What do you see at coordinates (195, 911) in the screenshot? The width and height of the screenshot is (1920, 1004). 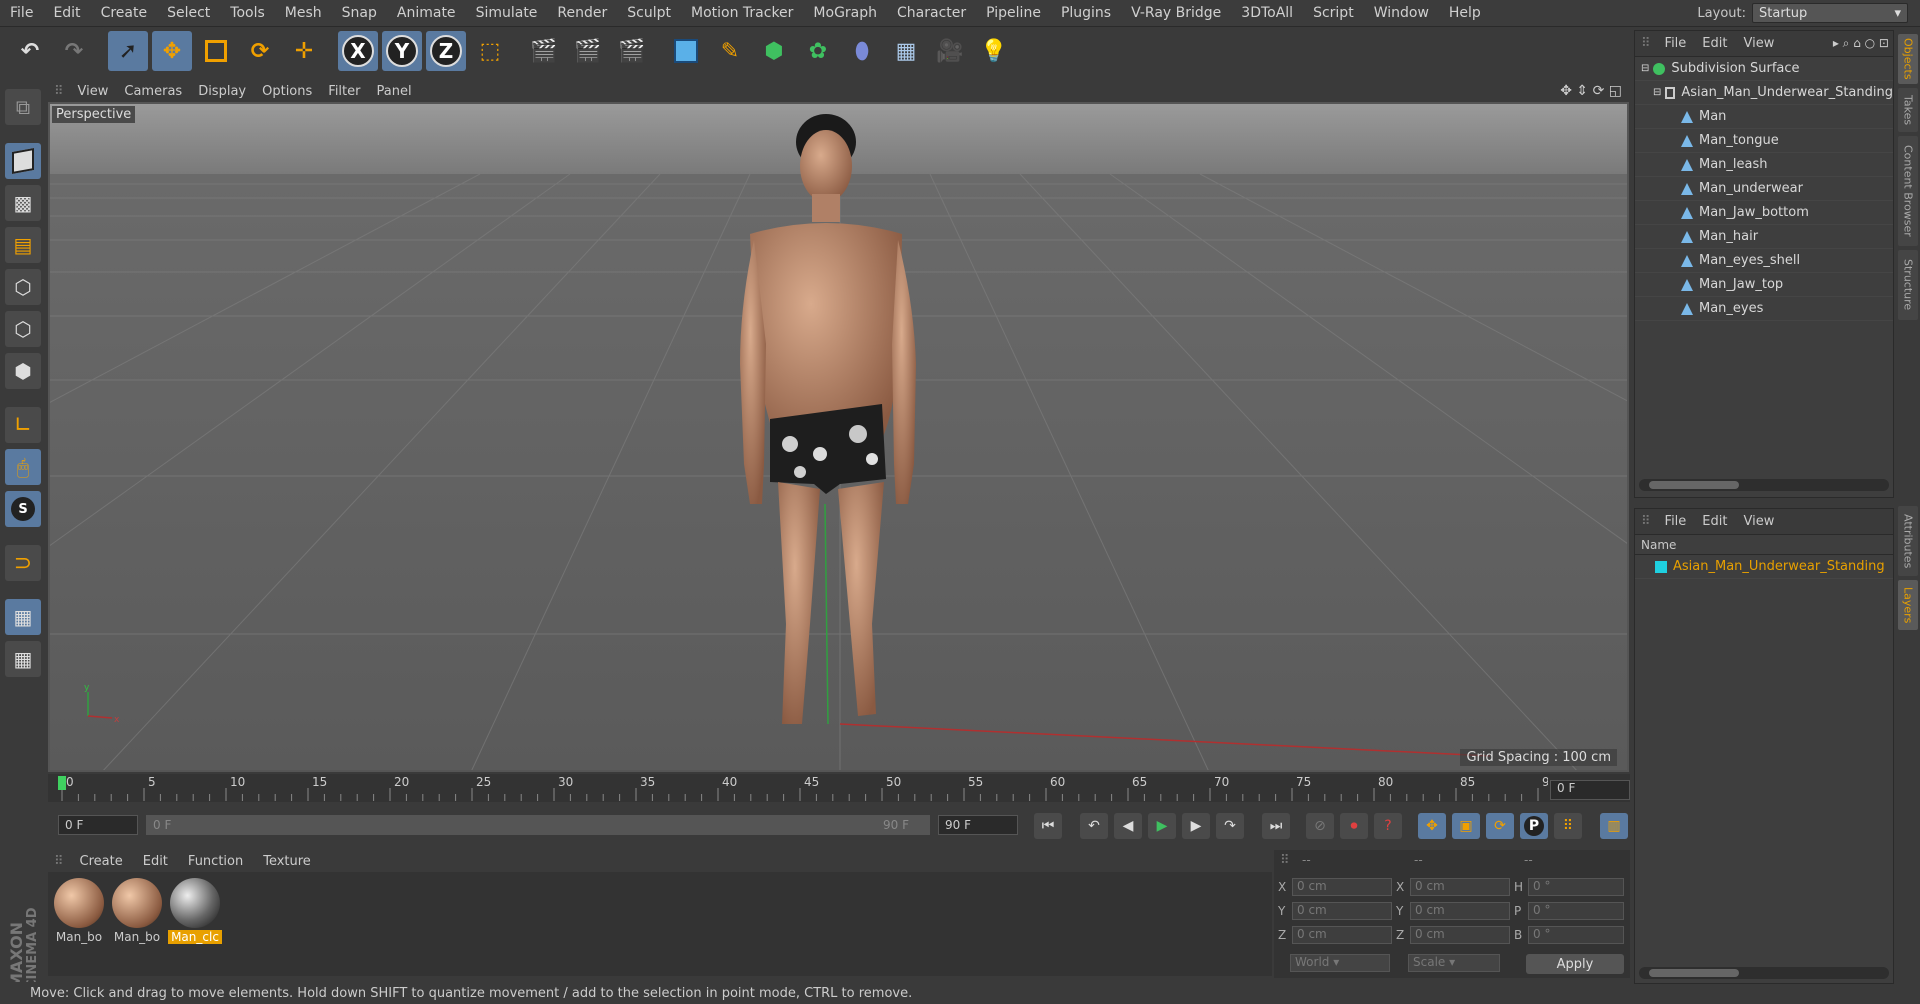 I see `material-item: Man_clc` at bounding box center [195, 911].